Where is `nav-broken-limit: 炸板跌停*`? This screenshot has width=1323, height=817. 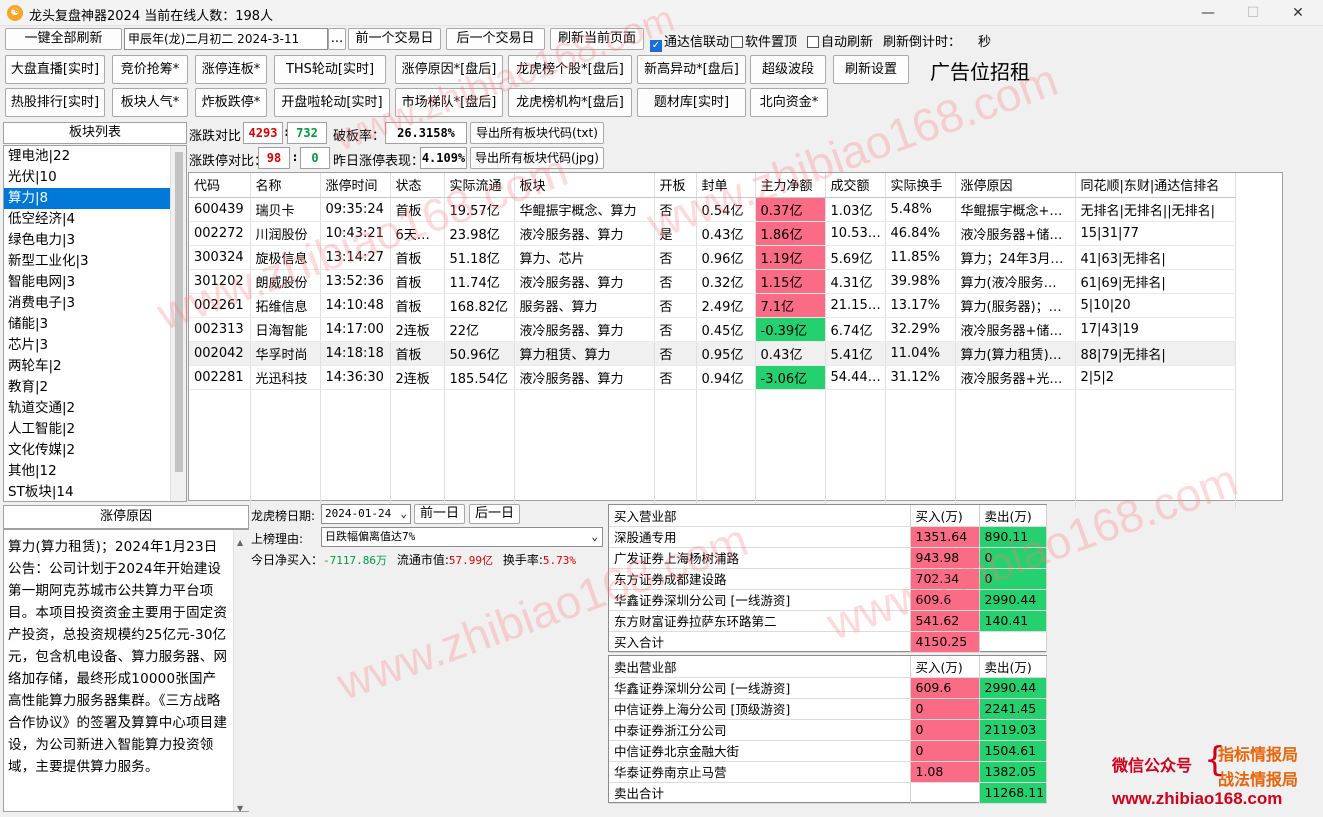 nav-broken-limit: 炸板跌停* is located at coordinates (231, 102).